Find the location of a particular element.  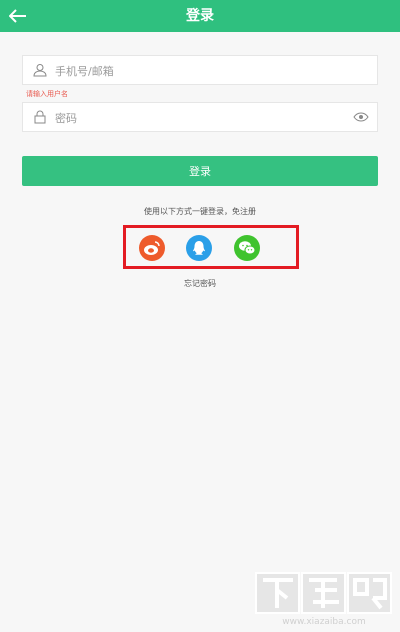

watermark-url: www.xiazaiba.com is located at coordinates (324, 621).